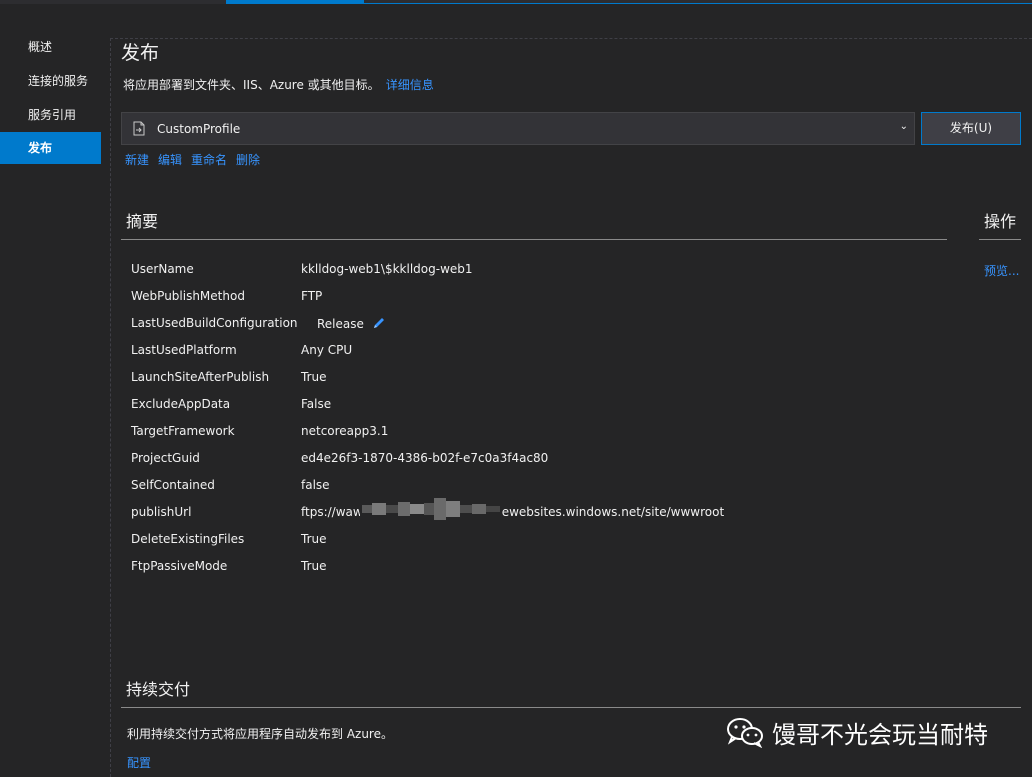 The height and width of the screenshot is (777, 1032). What do you see at coordinates (199, 129) in the screenshot?
I see `selected-profile: CustomProfile` at bounding box center [199, 129].